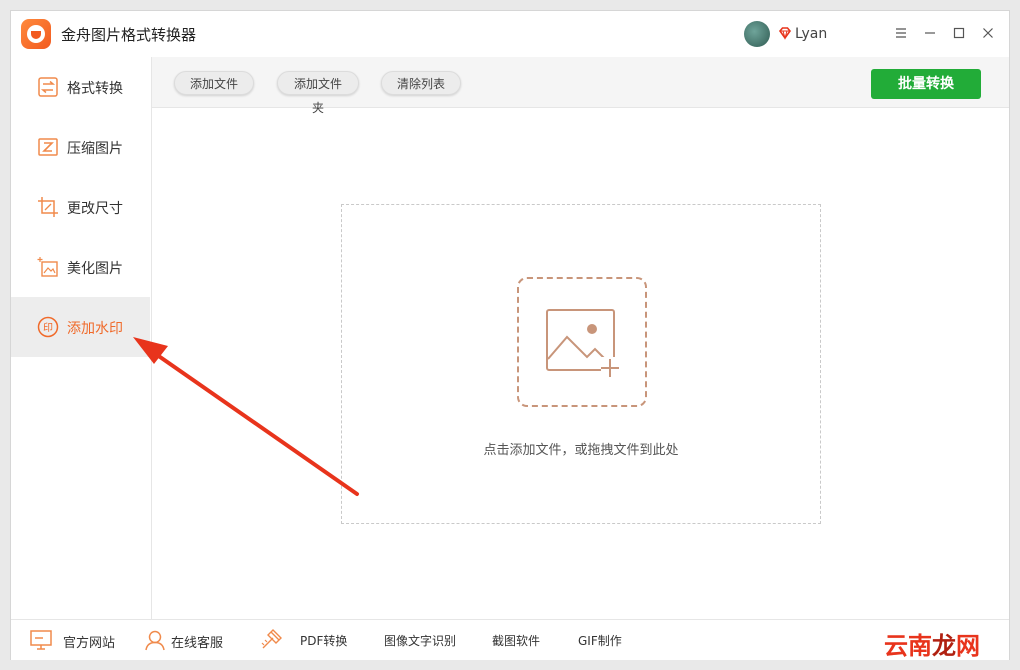  Describe the element at coordinates (95, 149) in the screenshot. I see `sidebar-item-label: 压缩图片` at that location.